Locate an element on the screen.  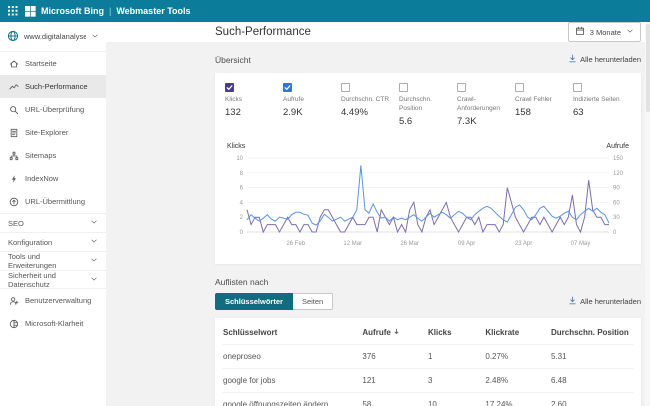
sidebar-item-benutzerverwaltung: Benutzerverwaltung is located at coordinates (53, 300).